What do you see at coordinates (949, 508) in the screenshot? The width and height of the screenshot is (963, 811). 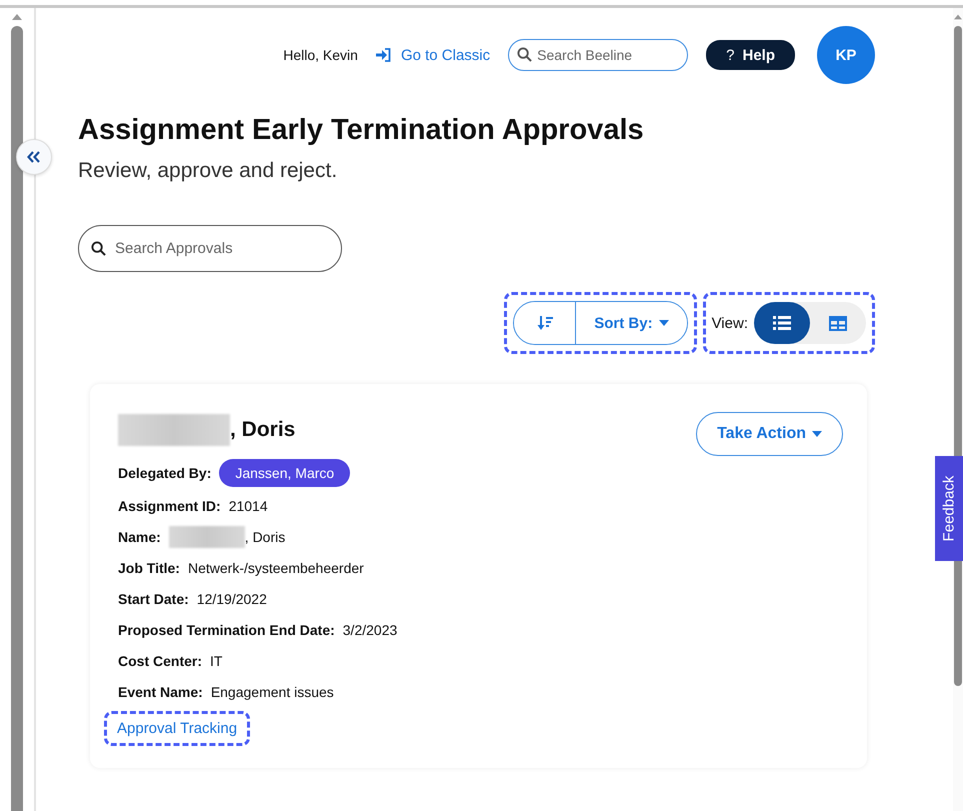 I see `feedback-tab: Feedback` at bounding box center [949, 508].